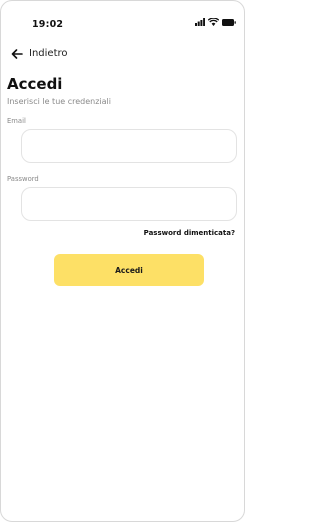 This screenshot has height=523, width=320. Describe the element at coordinates (23, 179) in the screenshot. I see `password-label: Password` at that location.